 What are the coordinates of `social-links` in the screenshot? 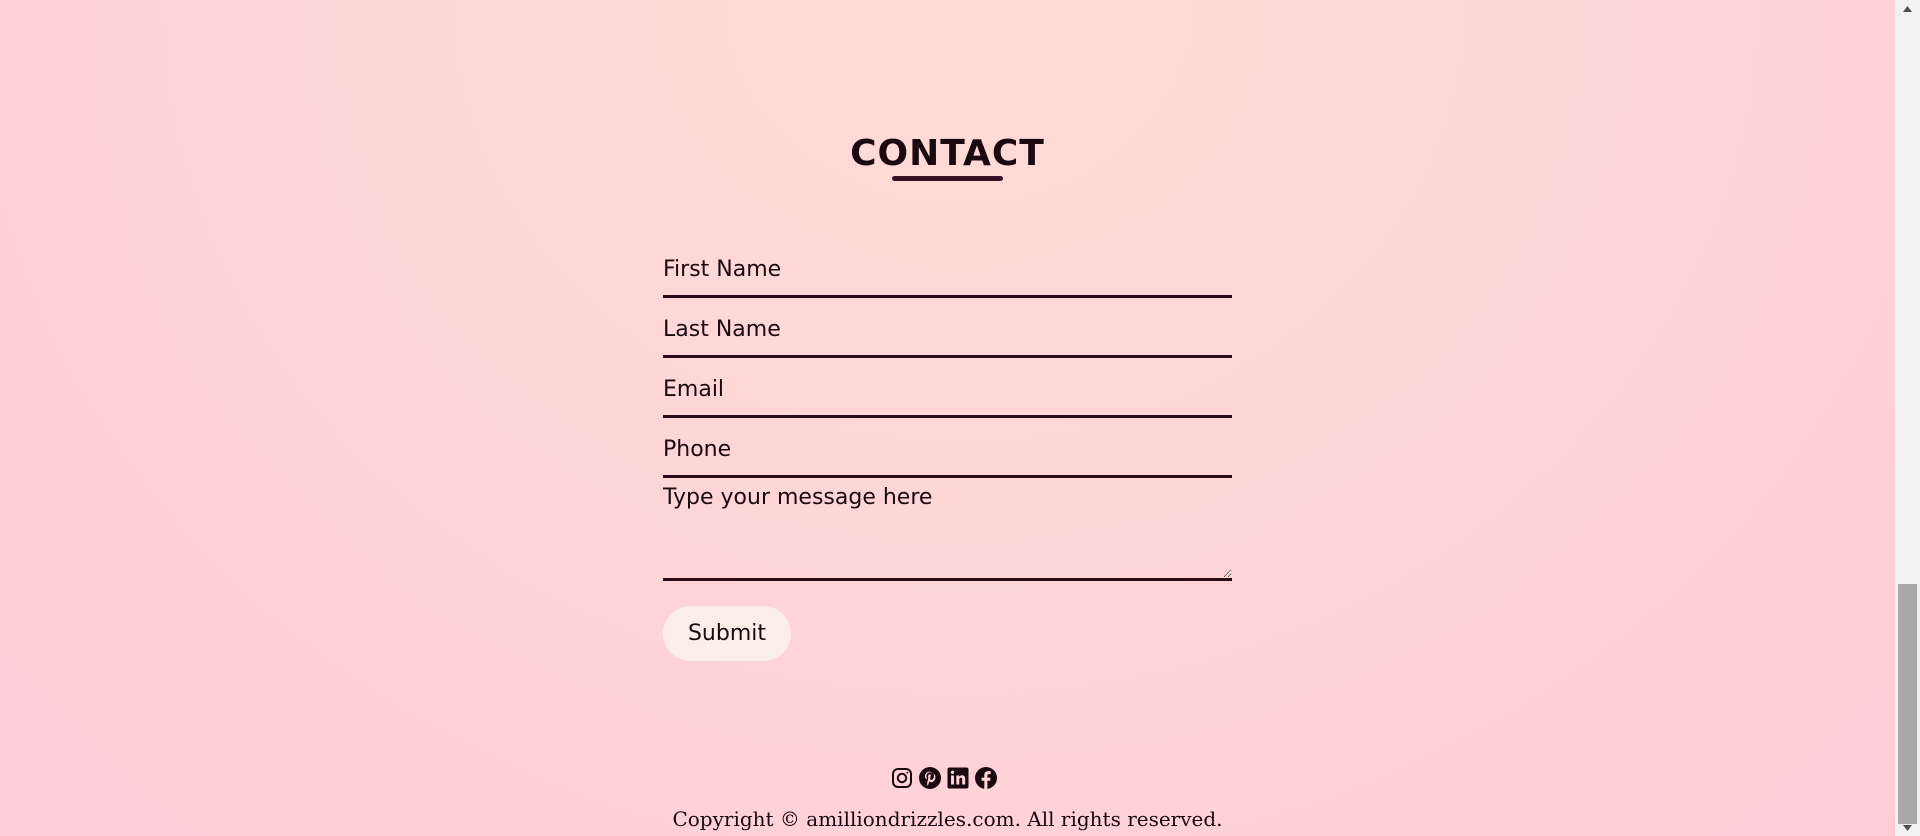 It's located at (944, 778).